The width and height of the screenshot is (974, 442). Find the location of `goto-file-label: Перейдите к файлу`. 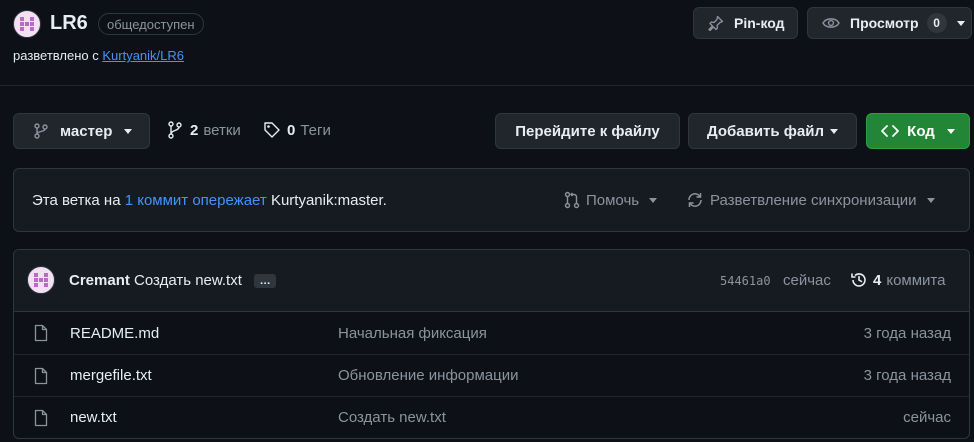

goto-file-label: Перейдите к файлу is located at coordinates (587, 131).